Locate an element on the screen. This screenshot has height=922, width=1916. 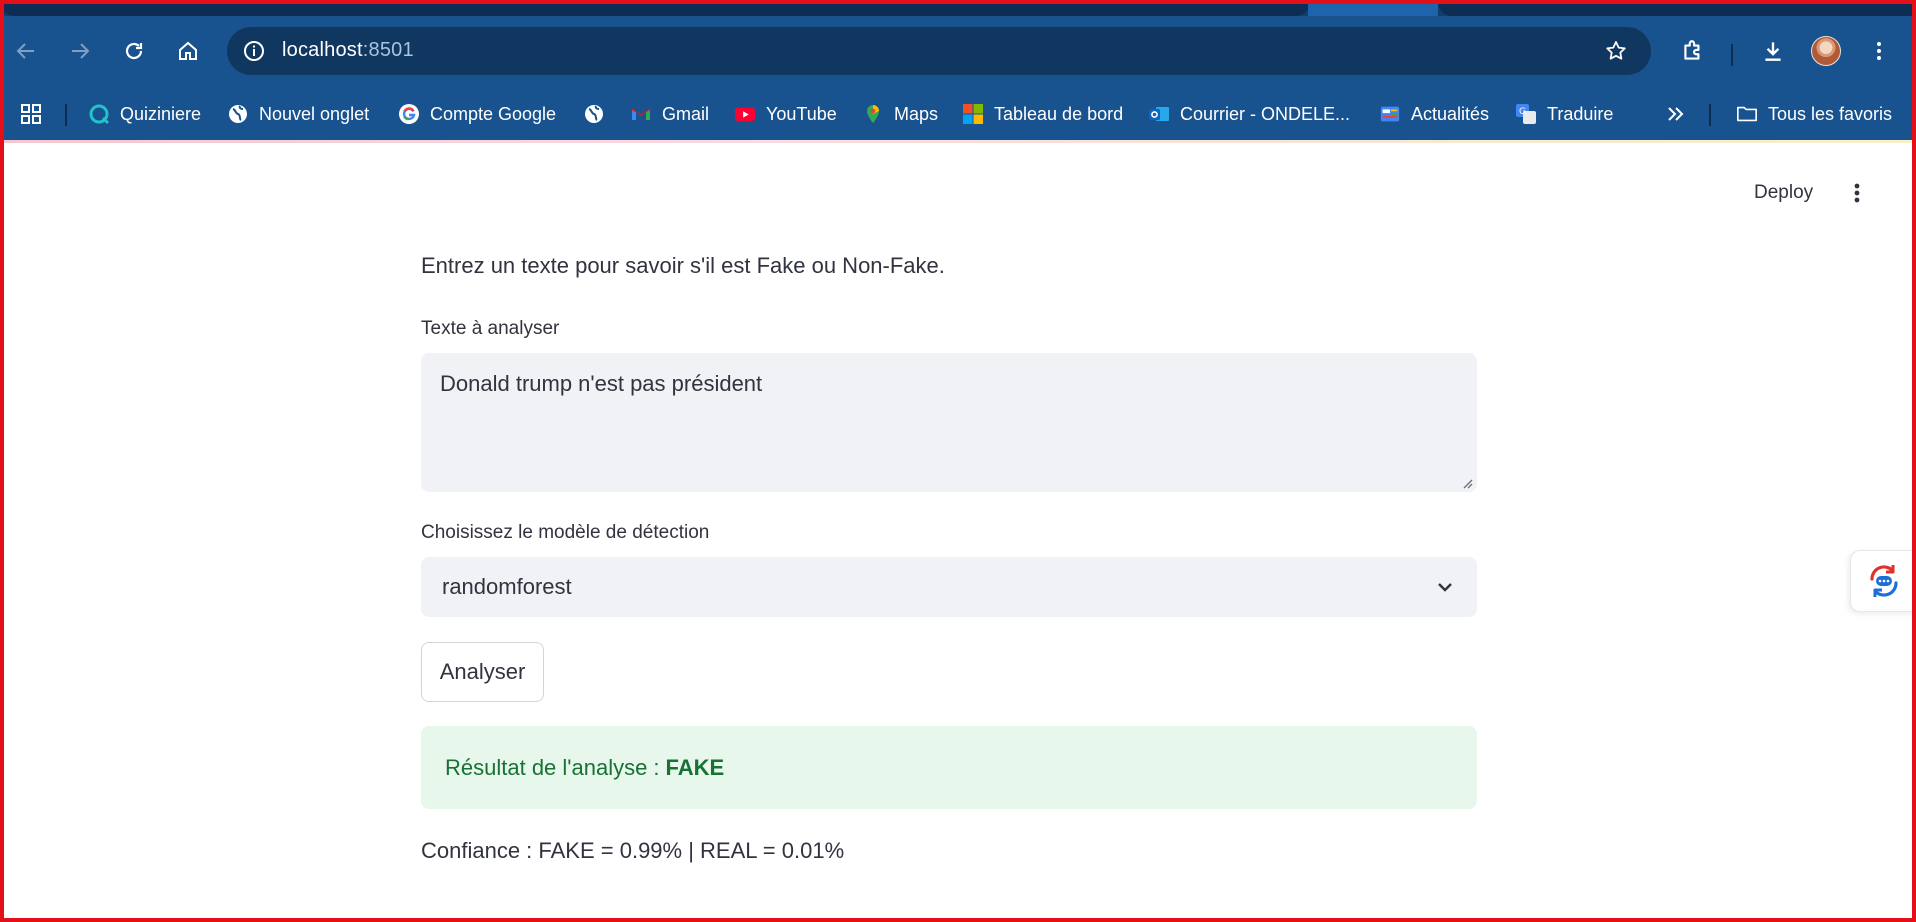
analyze-button: Analyser is located at coordinates (482, 672).